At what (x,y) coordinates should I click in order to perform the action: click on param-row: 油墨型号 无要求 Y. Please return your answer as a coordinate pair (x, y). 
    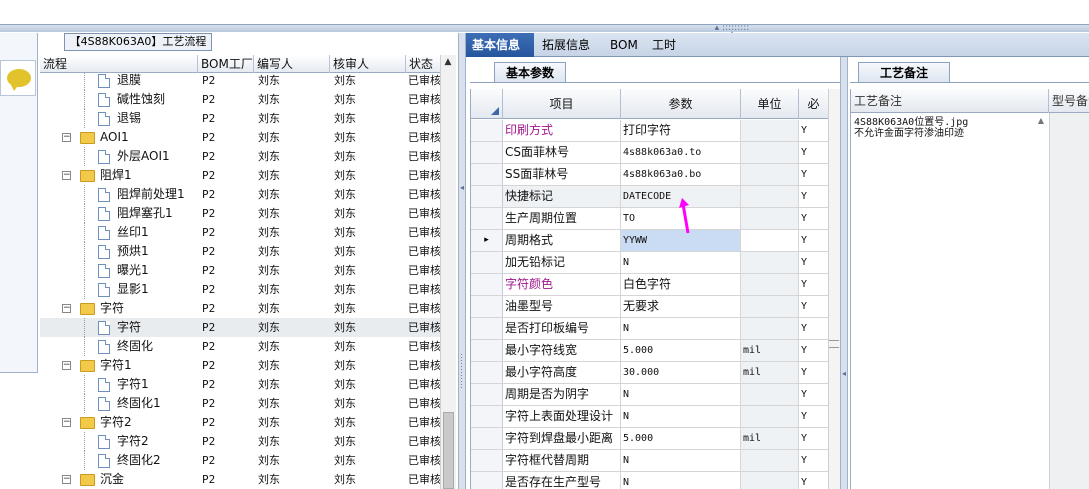
    Looking at the image, I should click on (649, 307).